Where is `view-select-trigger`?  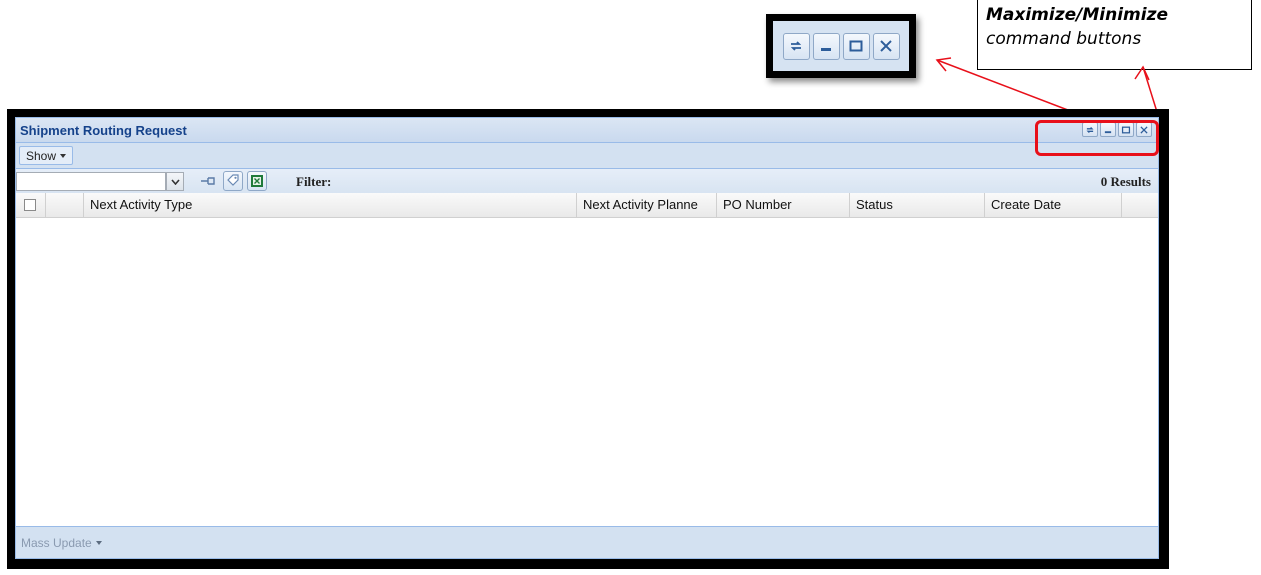 view-select-trigger is located at coordinates (175, 181).